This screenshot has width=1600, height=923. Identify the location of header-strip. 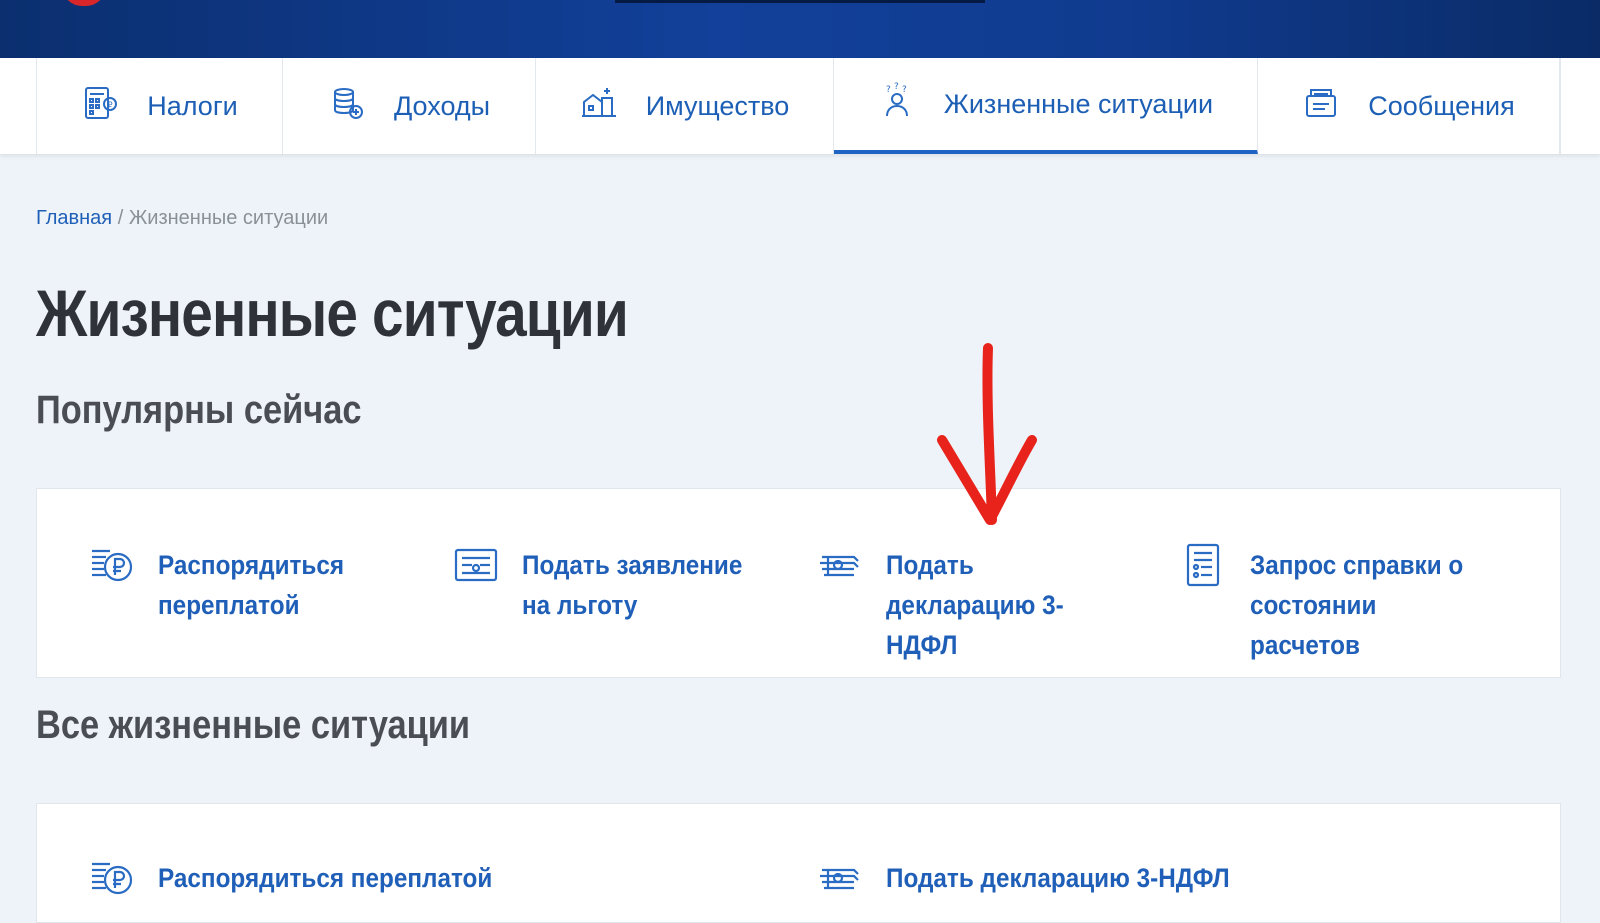
(800, 1).